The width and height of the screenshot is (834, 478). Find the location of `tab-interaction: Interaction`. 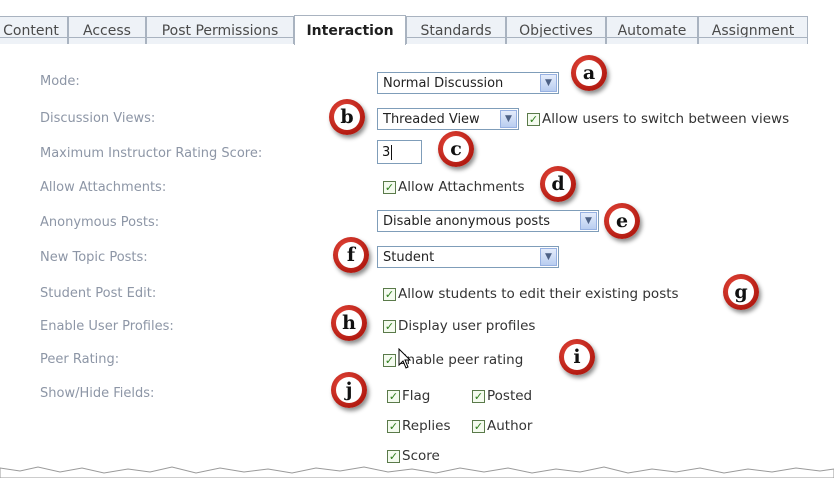

tab-interaction: Interaction is located at coordinates (350, 30).